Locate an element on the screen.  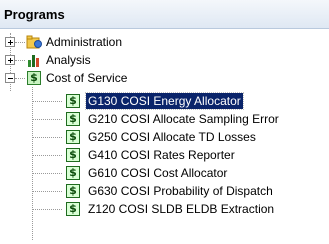
tree-item-z120: $ Z120 COSI SLDB ELDB Extraction is located at coordinates (192, 209).